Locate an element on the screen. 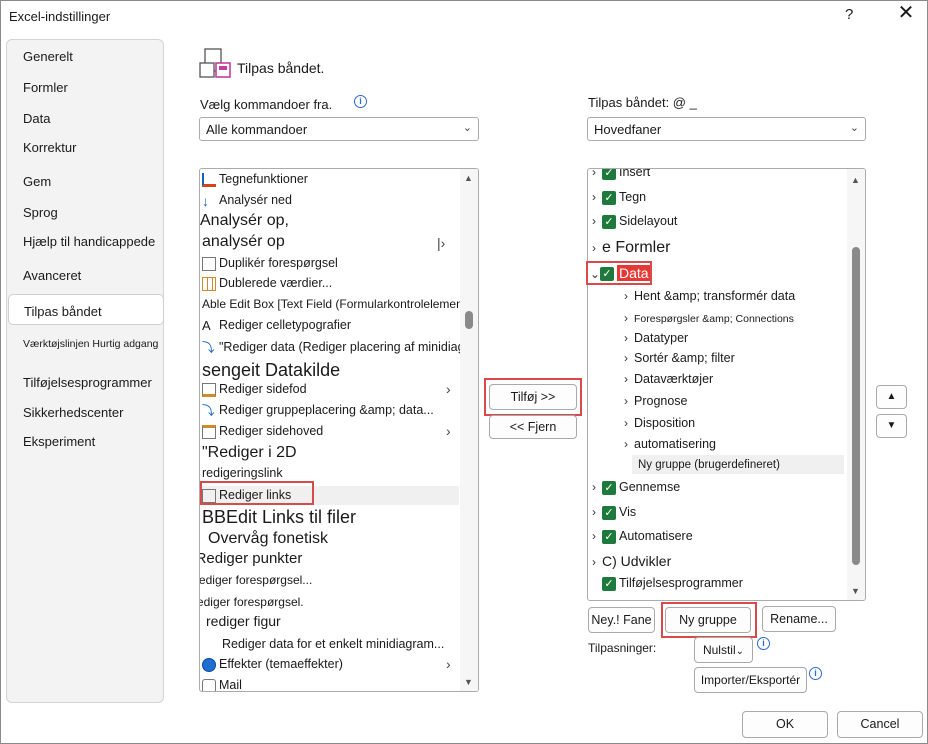 The width and height of the screenshot is (928, 744). tree-group: › Dataværktøjer is located at coordinates (668, 379).